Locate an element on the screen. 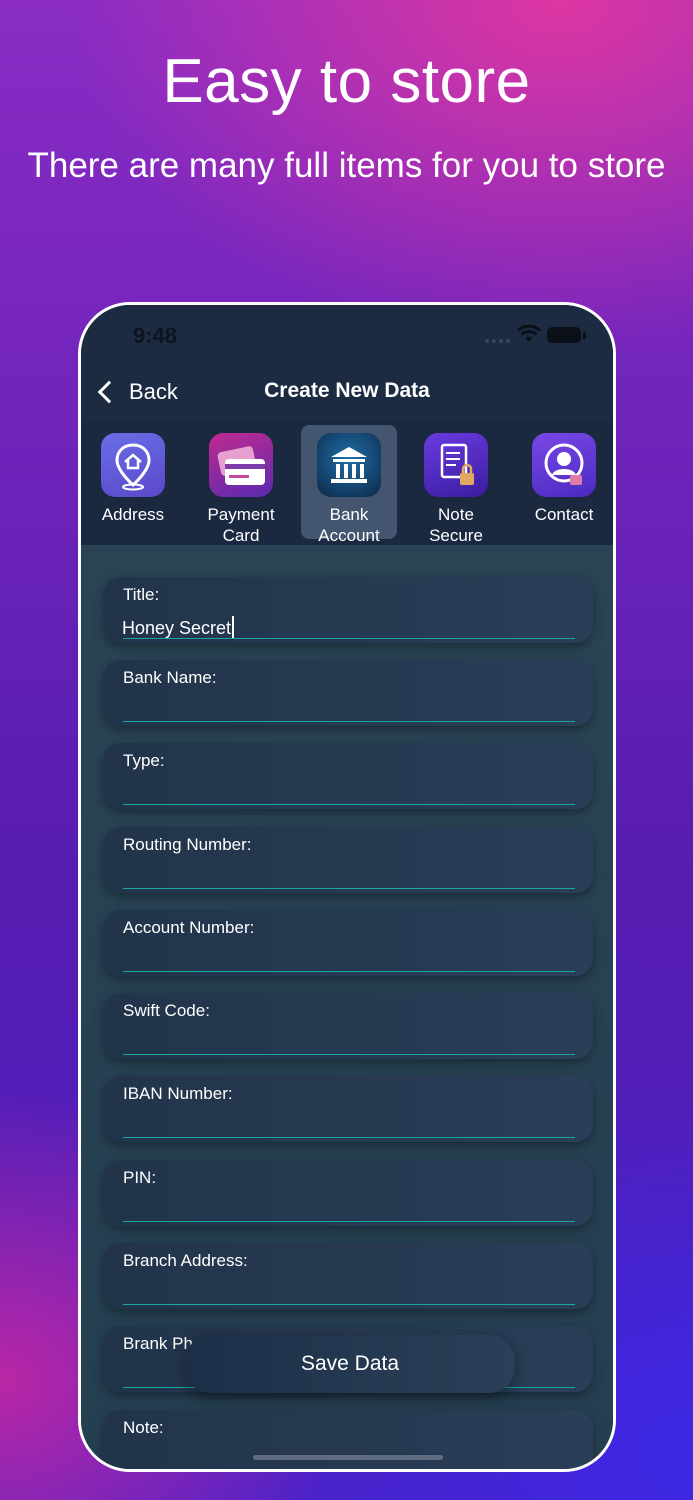  secure-note-icon is located at coordinates (456, 465).